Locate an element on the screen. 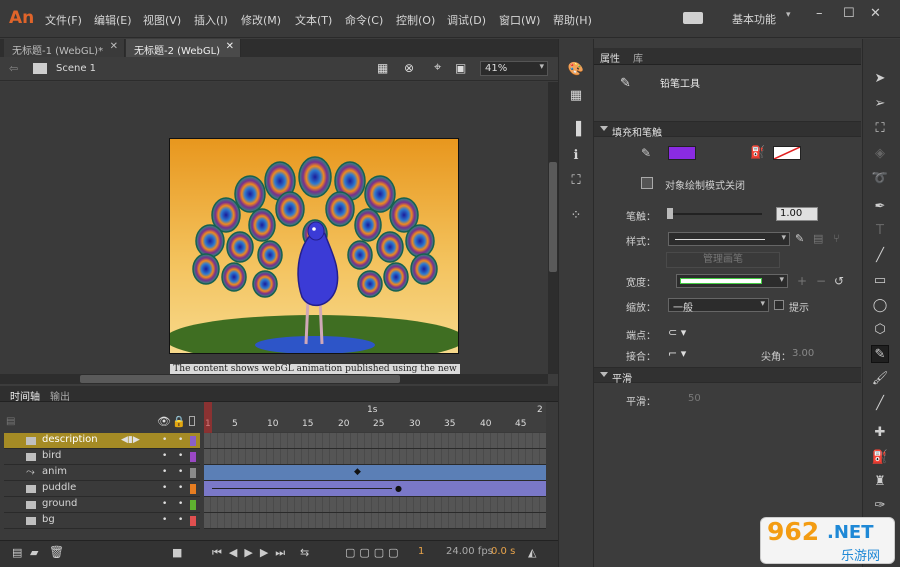  swatches-icon: ▦ is located at coordinates (576, 96).